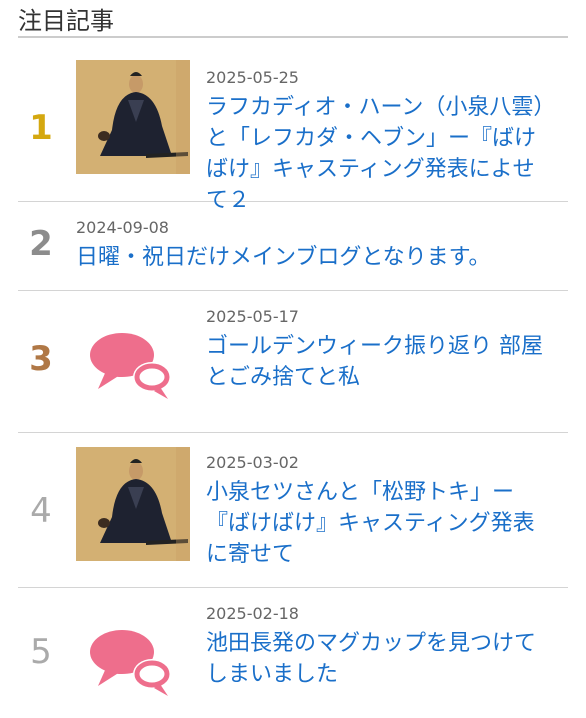 This screenshot has height=718, width=586. Describe the element at coordinates (252, 316) in the screenshot. I see `article-date: 2025-05-17` at that location.